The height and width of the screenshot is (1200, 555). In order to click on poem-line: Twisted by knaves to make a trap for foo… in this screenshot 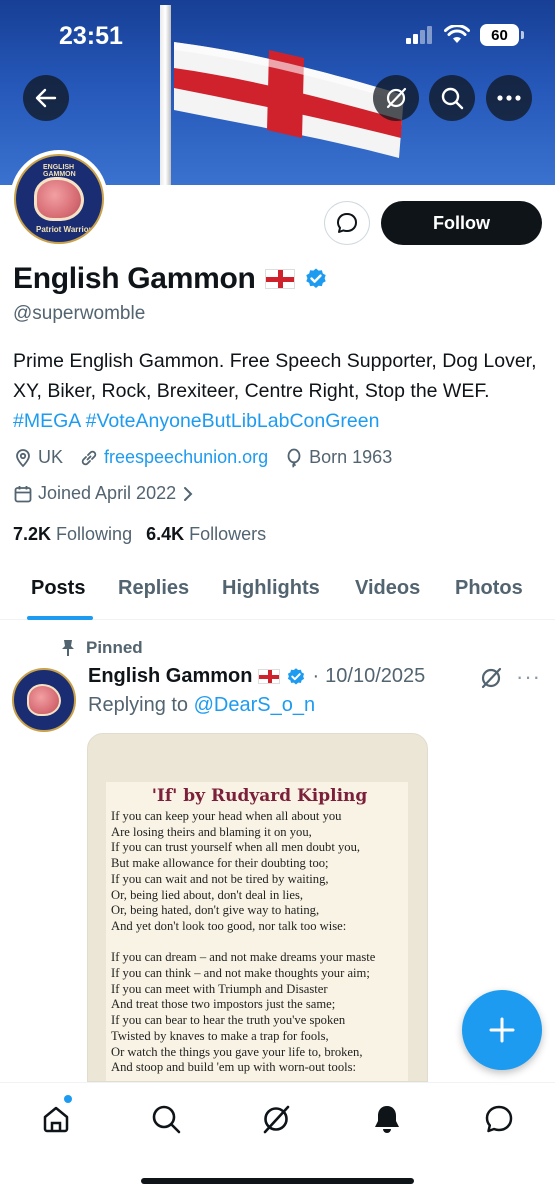, I will do `click(220, 1035)`.